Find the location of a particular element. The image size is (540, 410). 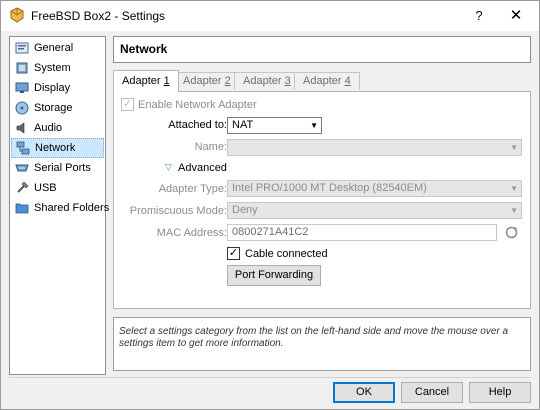

storage-icon is located at coordinates (22, 108).